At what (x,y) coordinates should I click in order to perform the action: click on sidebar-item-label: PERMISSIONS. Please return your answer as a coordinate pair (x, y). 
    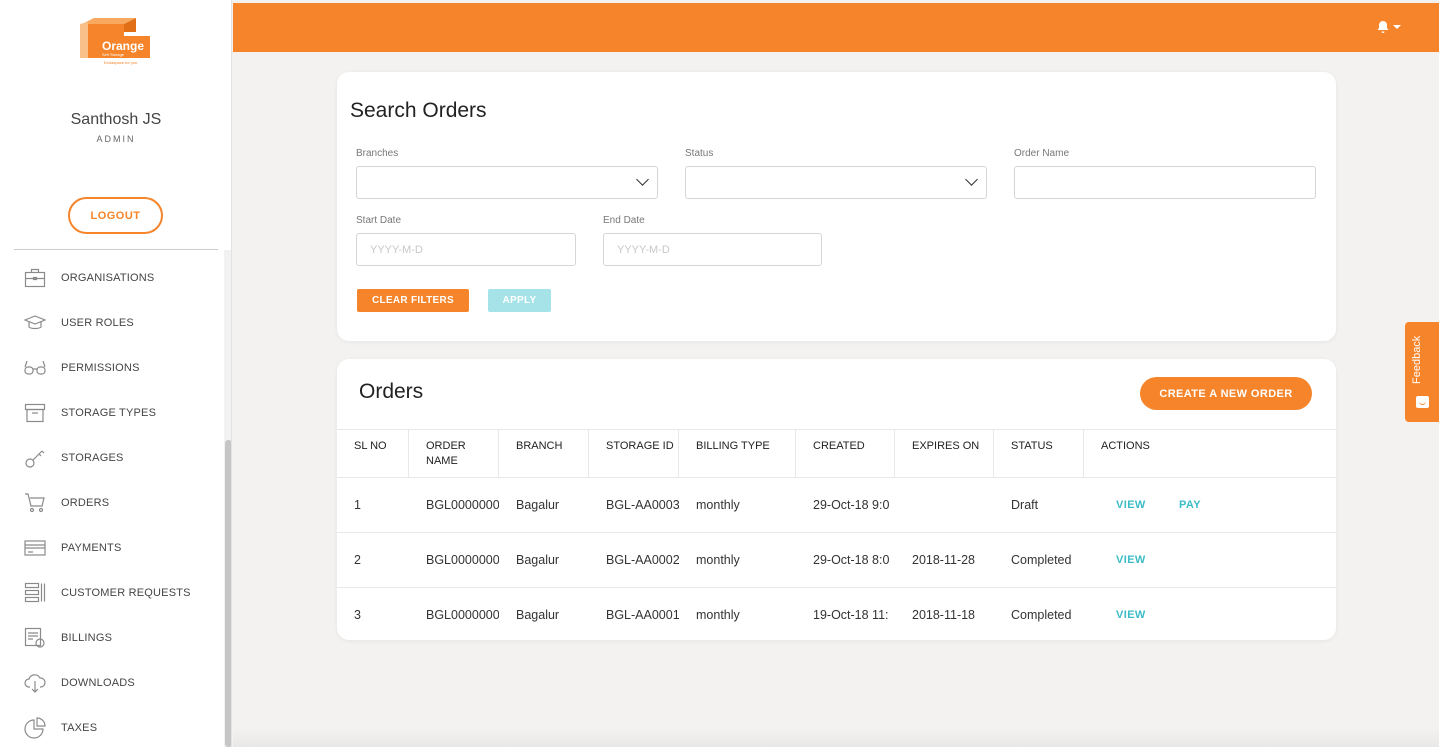
    Looking at the image, I should click on (100, 367).